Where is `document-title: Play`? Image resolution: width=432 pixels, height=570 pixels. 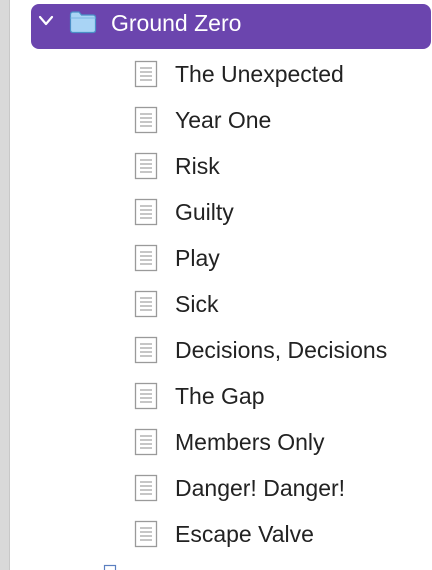 document-title: Play is located at coordinates (197, 258).